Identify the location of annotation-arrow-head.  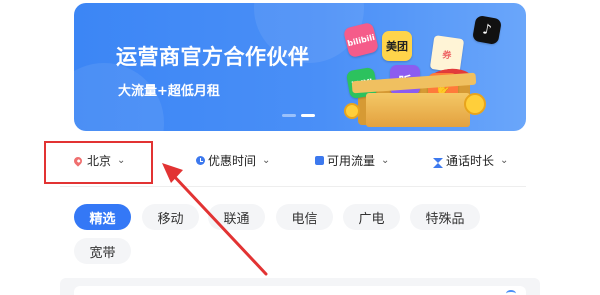
(172, 173).